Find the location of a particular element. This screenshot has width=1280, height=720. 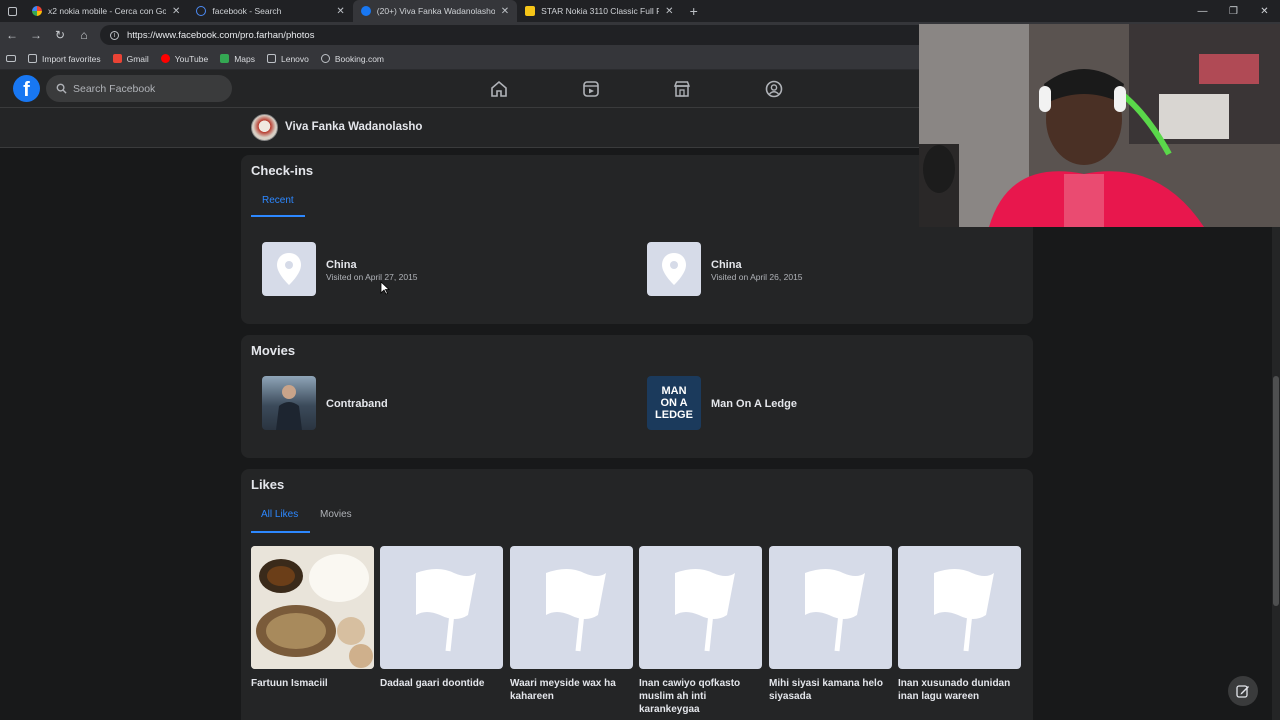

streamer-video-frame is located at coordinates (1099, 125).